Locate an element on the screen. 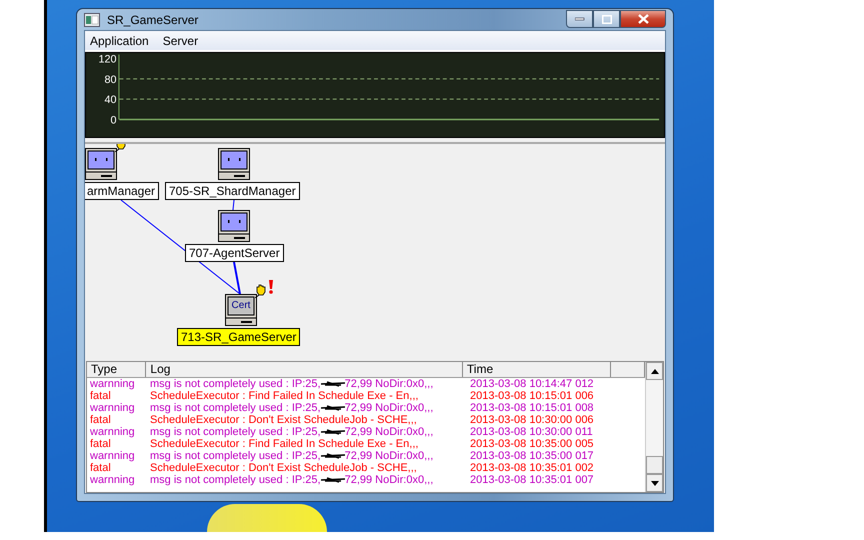 The image size is (864, 540). y-axis-label: 40 is located at coordinates (110, 100).